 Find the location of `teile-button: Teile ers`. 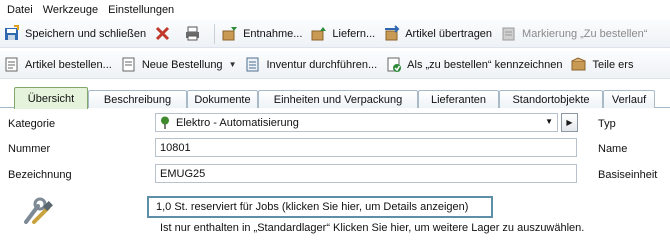

teile-button: Teile ers is located at coordinates (602, 65).